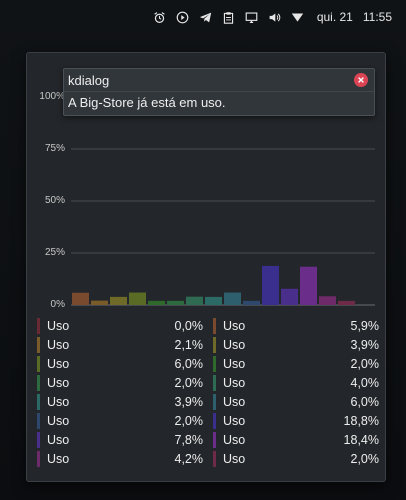 This screenshot has height=500, width=406. What do you see at coordinates (57, 304) in the screenshot?
I see `y-tick-label: 0%` at bounding box center [57, 304].